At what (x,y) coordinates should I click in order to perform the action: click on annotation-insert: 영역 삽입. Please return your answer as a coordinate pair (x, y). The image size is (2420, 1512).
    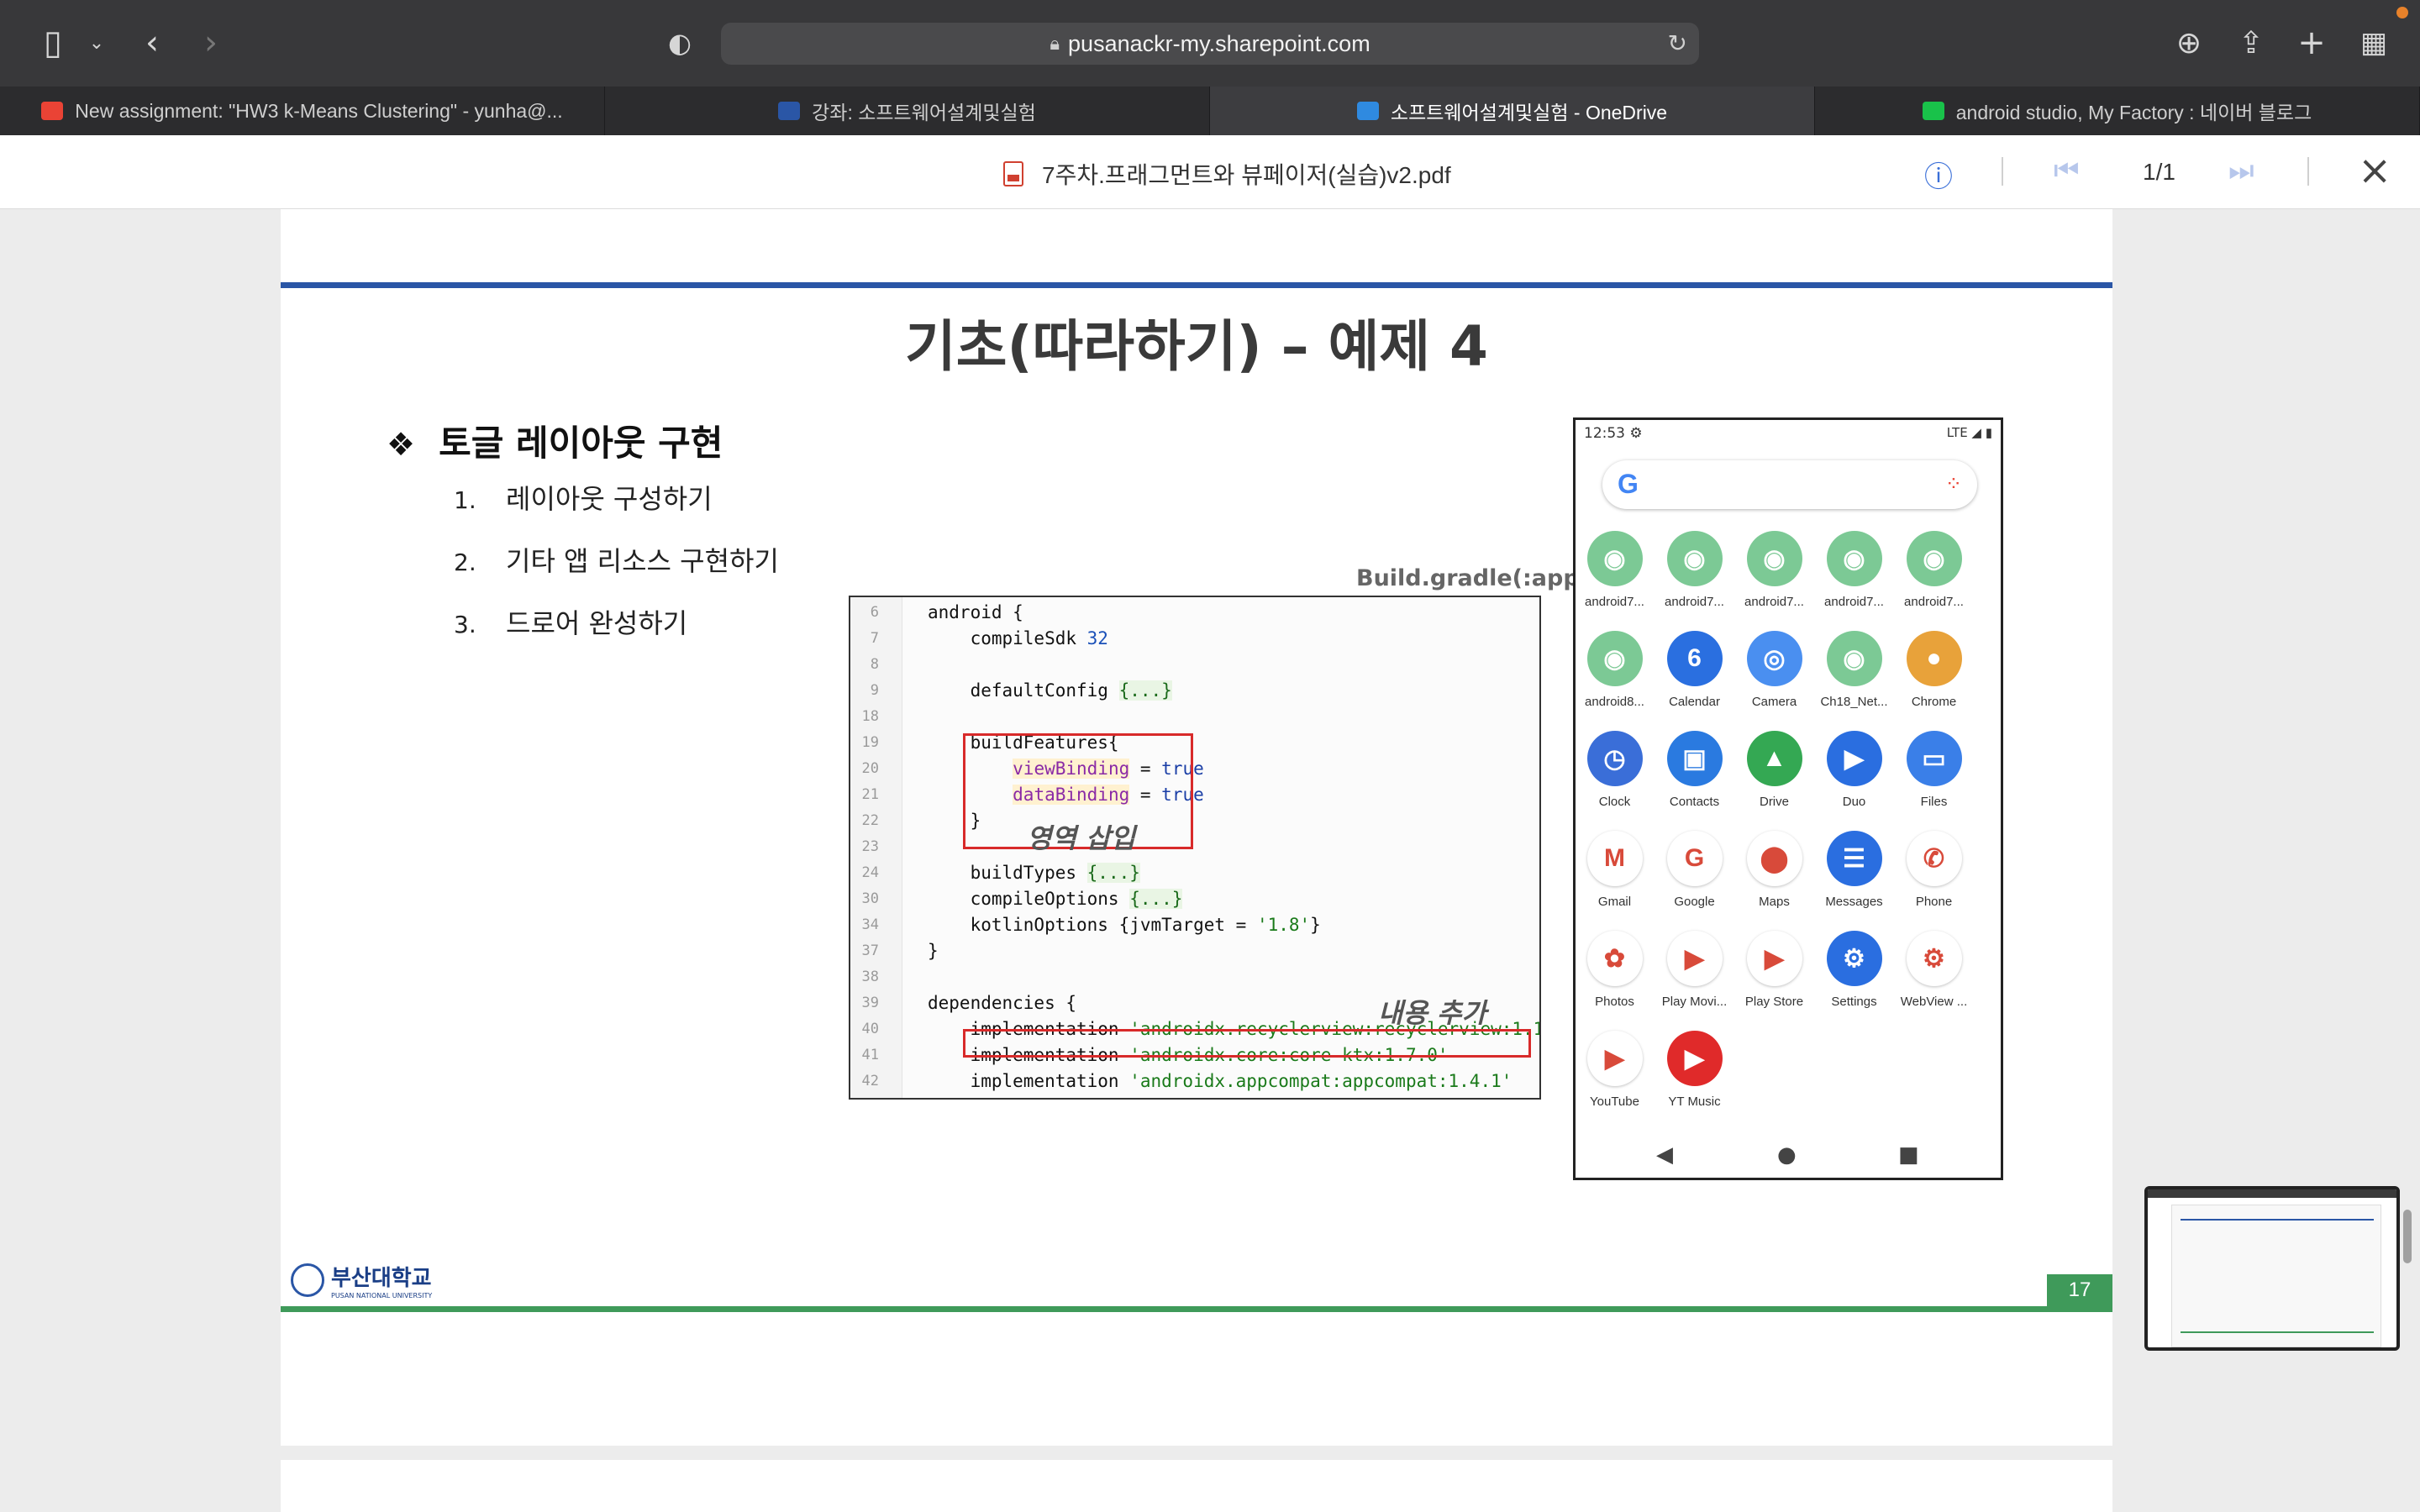
    Looking at the image, I should click on (1081, 838).